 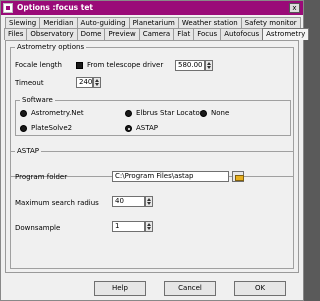 I want to click on timeout-label: Timeout, so click(x=29, y=83).